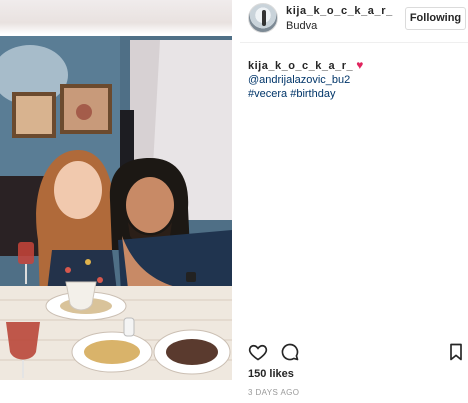 This screenshot has width=468, height=403. I want to click on following-button: Following, so click(435, 18).